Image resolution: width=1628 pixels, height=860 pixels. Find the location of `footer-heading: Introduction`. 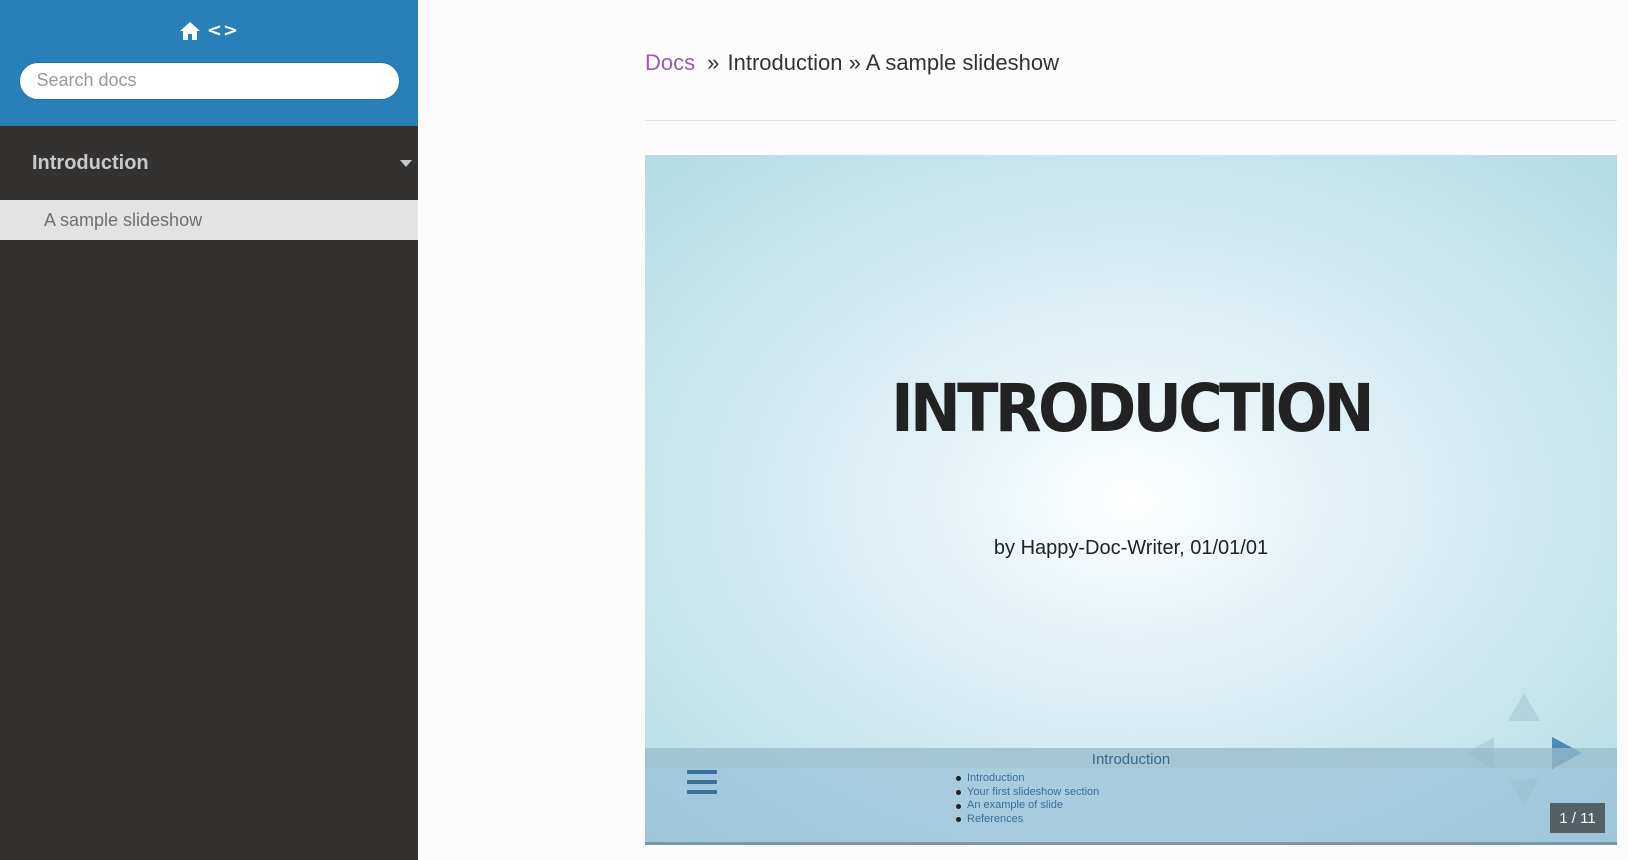

footer-heading: Introduction is located at coordinates (1131, 759).